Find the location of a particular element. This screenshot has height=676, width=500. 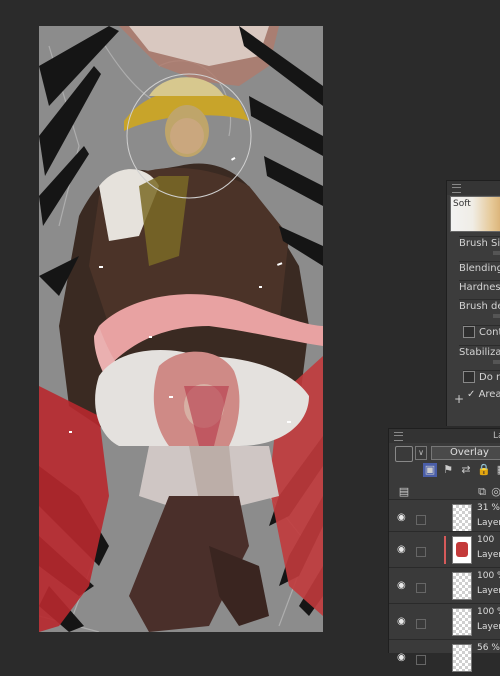

brush-preview-label: Soft is located at coordinates (462, 204).